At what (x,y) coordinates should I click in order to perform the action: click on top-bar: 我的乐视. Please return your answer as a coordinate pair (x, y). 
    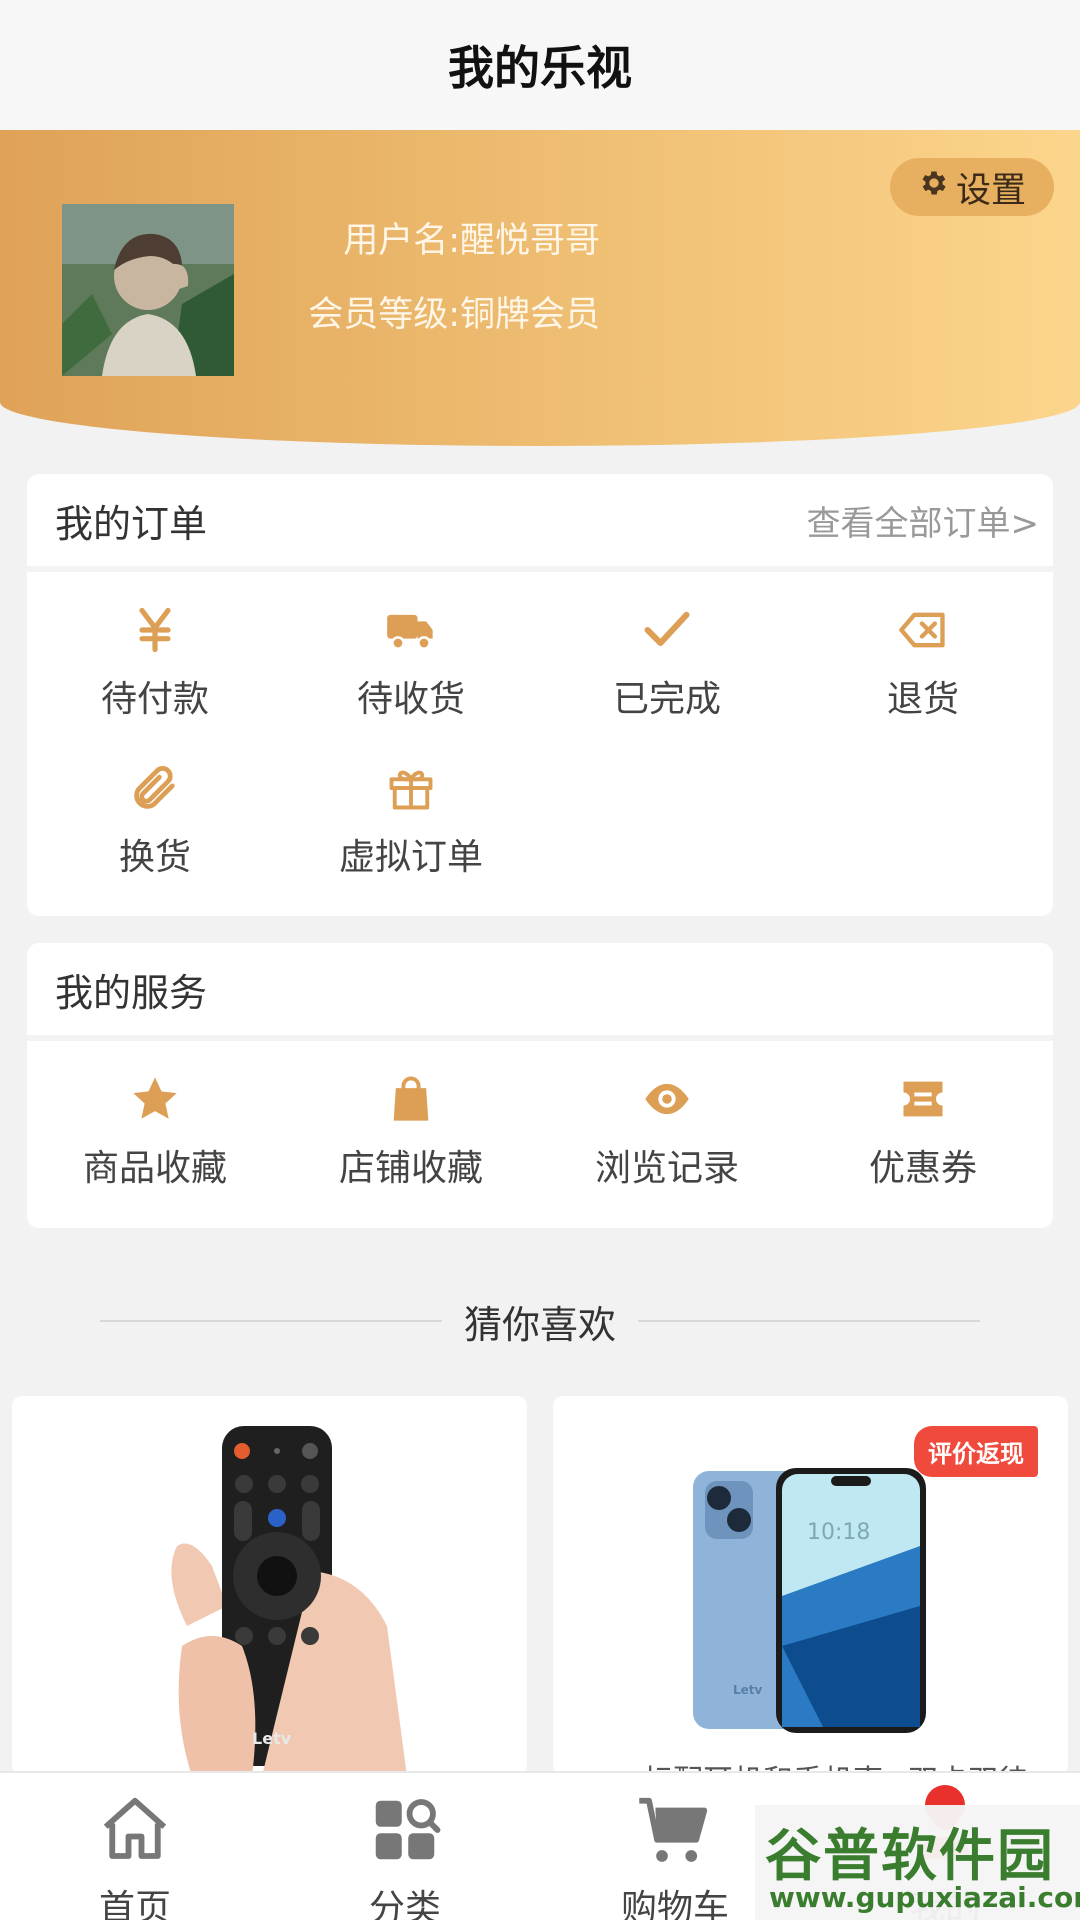
    Looking at the image, I should click on (540, 65).